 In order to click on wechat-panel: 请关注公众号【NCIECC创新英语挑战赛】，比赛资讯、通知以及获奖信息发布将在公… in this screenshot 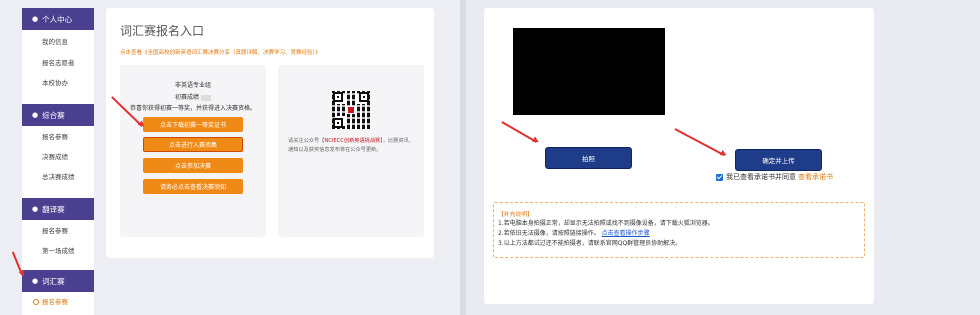, I will do `click(351, 151)`.